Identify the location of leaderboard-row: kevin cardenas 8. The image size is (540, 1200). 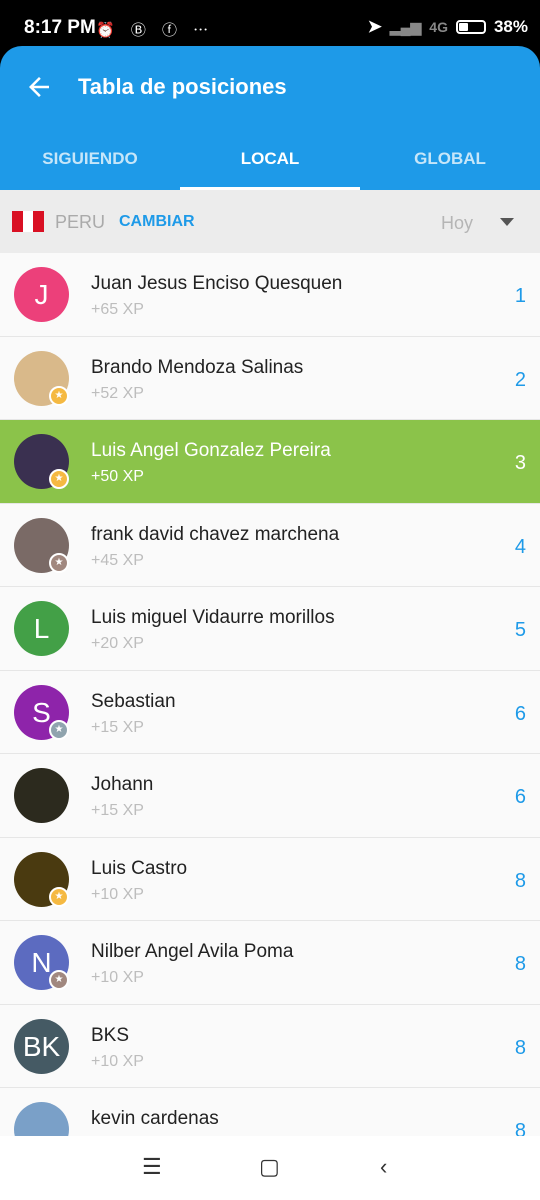
(270, 1112).